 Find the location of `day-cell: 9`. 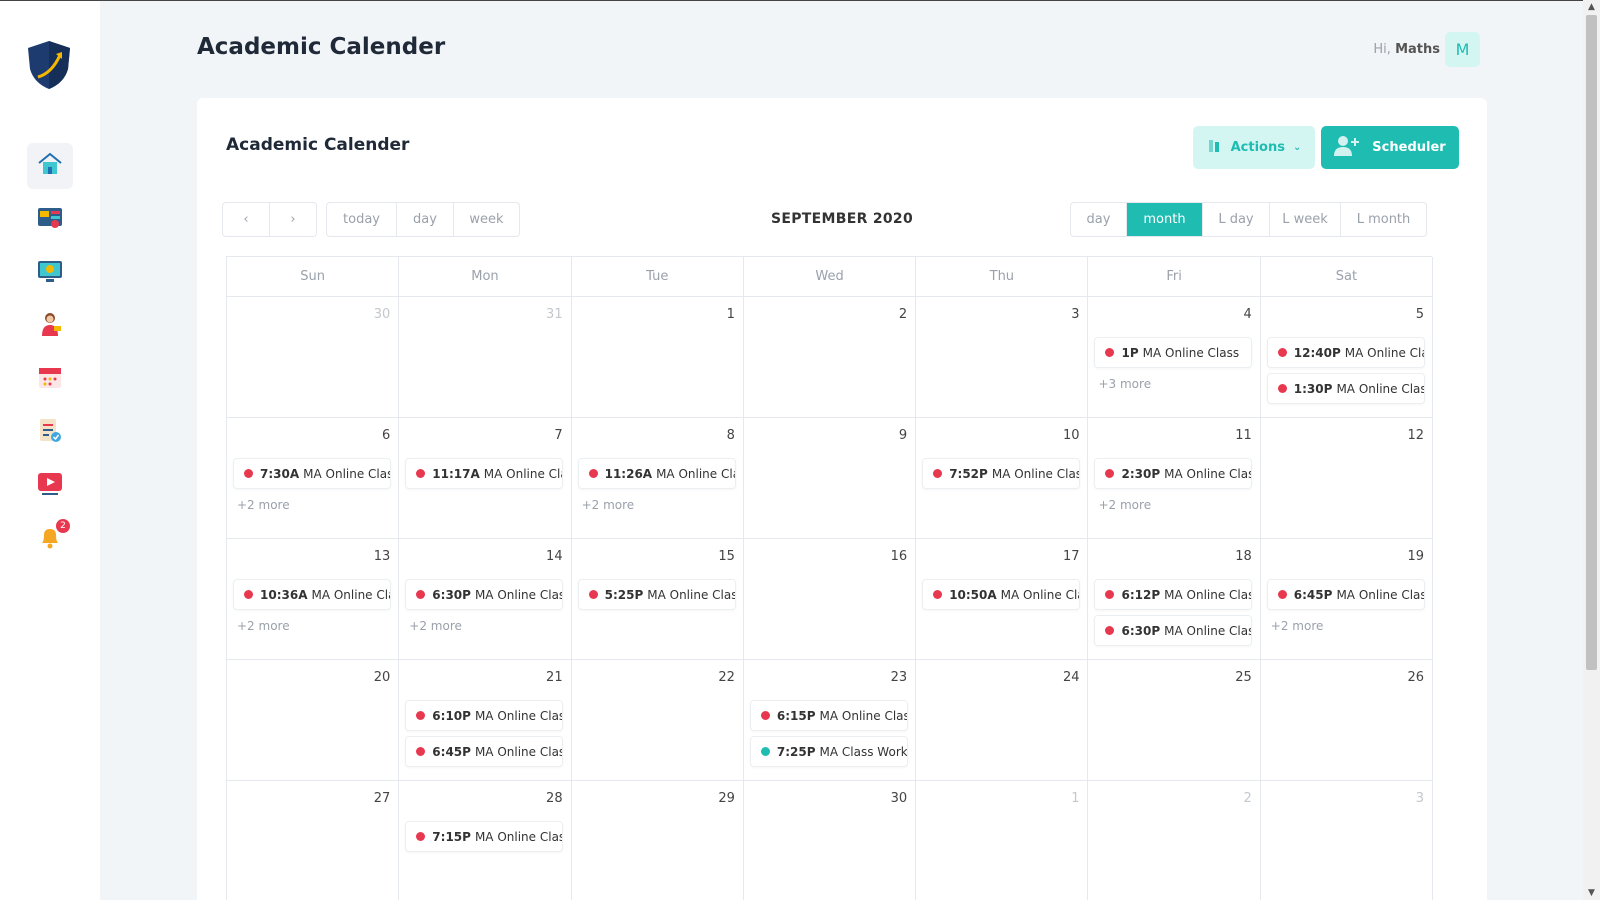

day-cell: 9 is located at coordinates (830, 478).